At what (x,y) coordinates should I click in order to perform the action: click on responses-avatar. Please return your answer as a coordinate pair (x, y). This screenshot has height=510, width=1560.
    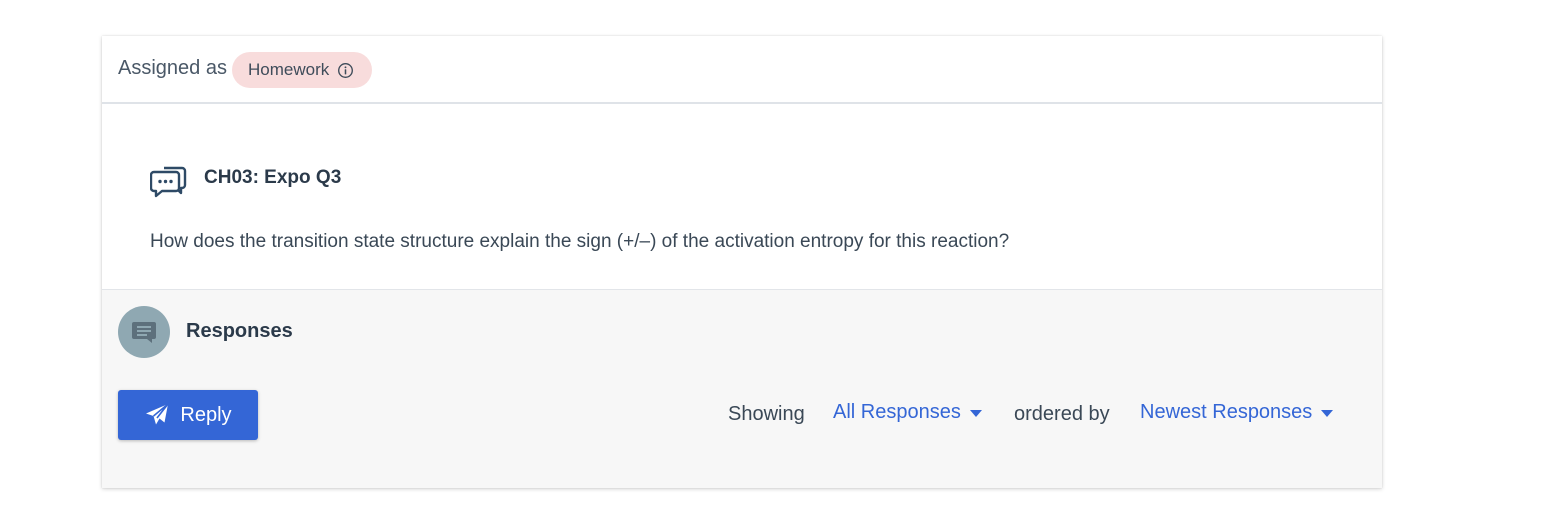
    Looking at the image, I should click on (144, 332).